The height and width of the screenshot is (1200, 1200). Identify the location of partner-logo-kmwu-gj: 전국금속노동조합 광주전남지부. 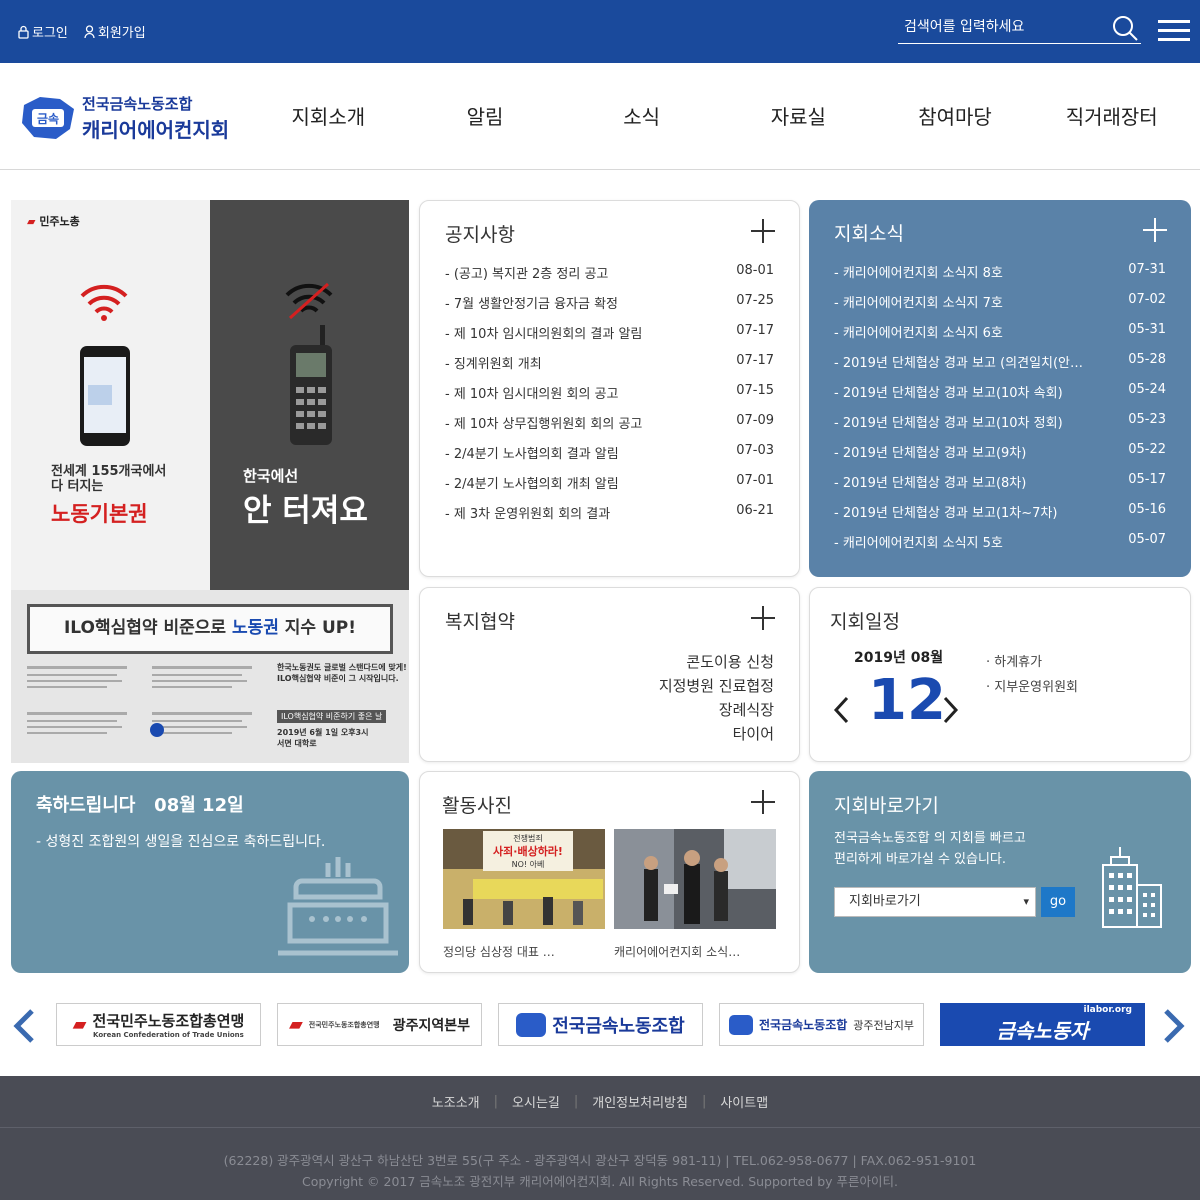
(821, 1024).